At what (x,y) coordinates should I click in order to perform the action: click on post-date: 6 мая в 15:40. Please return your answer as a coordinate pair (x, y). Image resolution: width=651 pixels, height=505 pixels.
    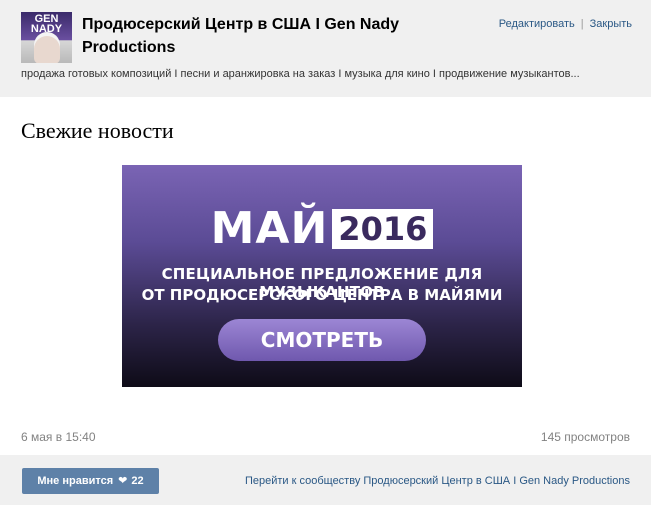
    Looking at the image, I should click on (58, 437).